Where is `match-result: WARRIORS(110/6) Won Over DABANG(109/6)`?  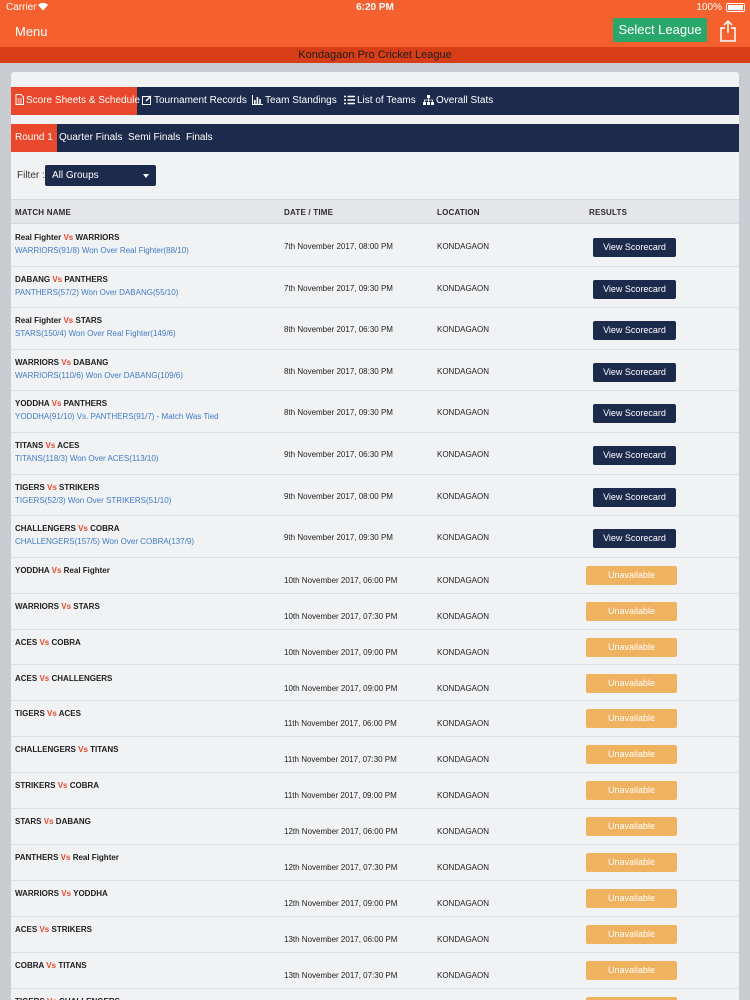
match-result: WARRIORS(110/6) Won Over DABANG(109/6) is located at coordinates (99, 375).